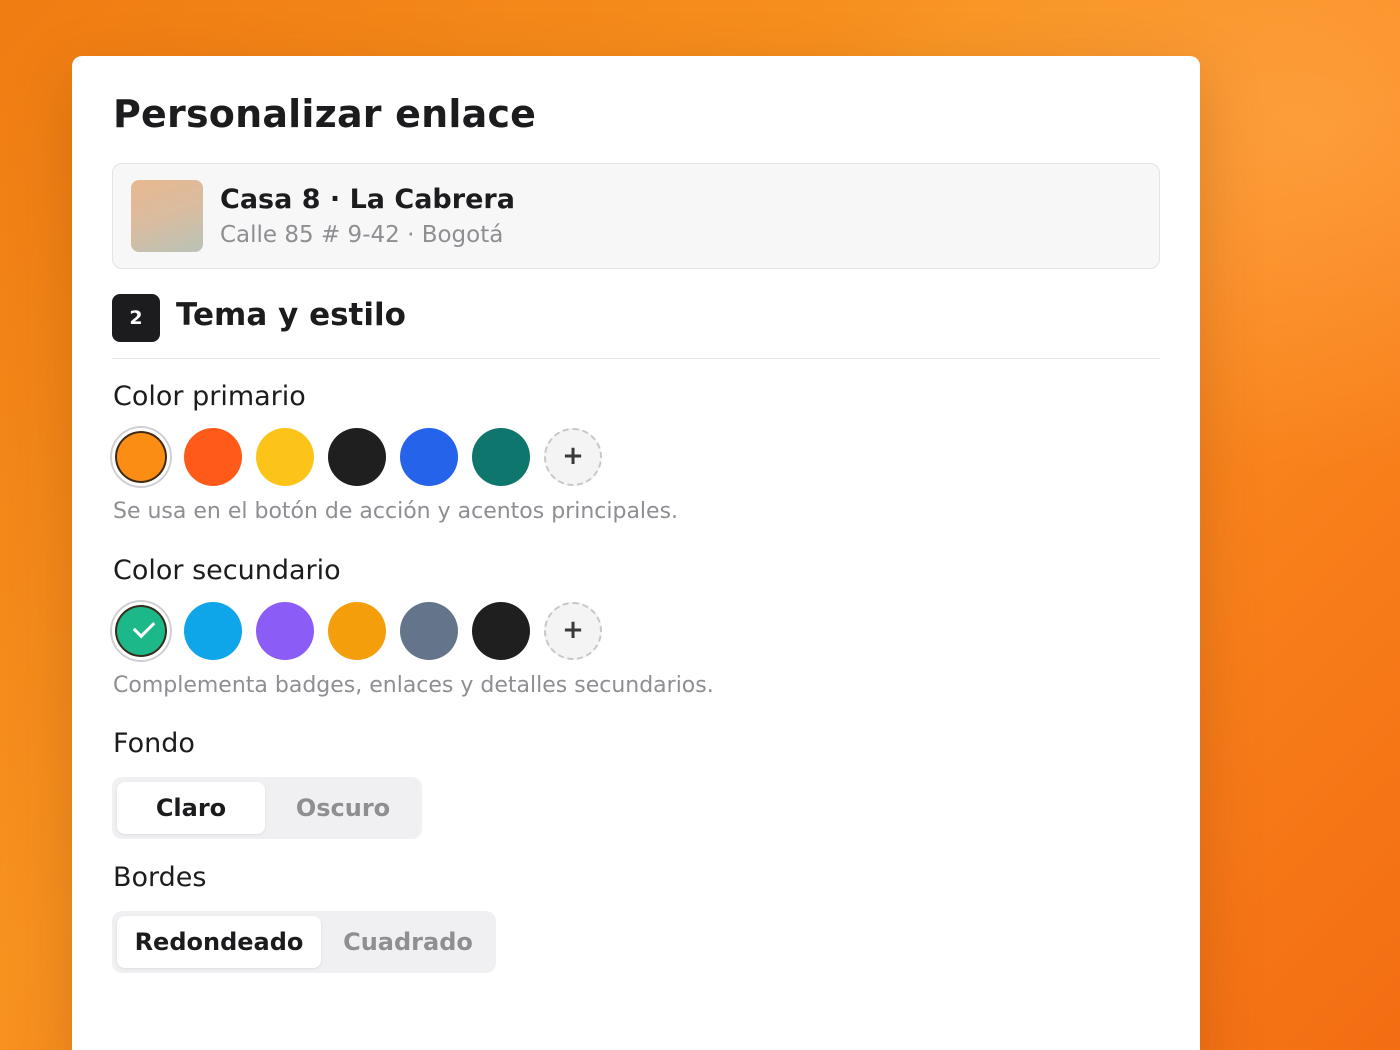  Describe the element at coordinates (573, 457) in the screenshot. I see `add-primary-color-button: +` at that location.